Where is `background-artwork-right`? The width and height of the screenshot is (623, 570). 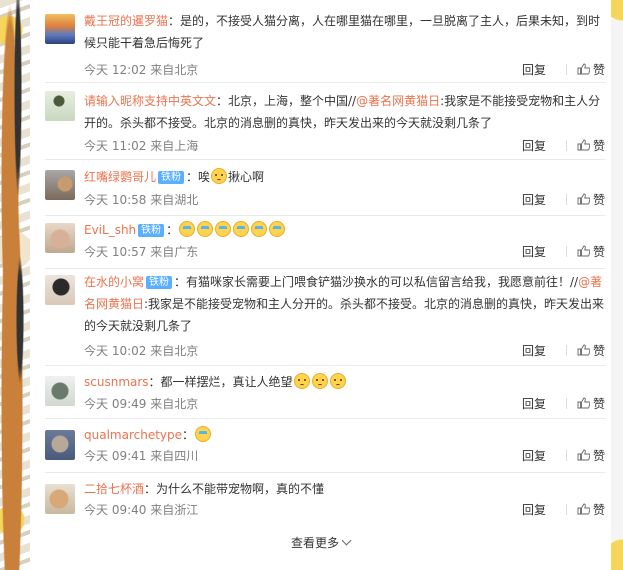
background-artwork-right is located at coordinates (617, 285).